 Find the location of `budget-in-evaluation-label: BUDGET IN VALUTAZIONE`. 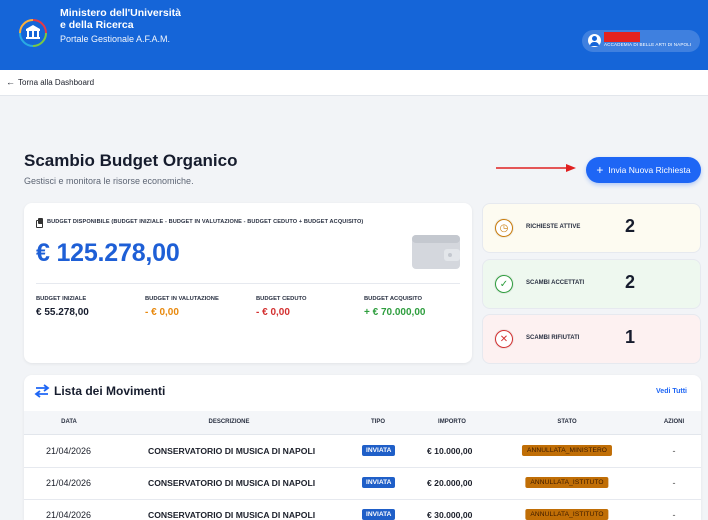

budget-in-evaluation-label: BUDGET IN VALUTAZIONE is located at coordinates (182, 299).